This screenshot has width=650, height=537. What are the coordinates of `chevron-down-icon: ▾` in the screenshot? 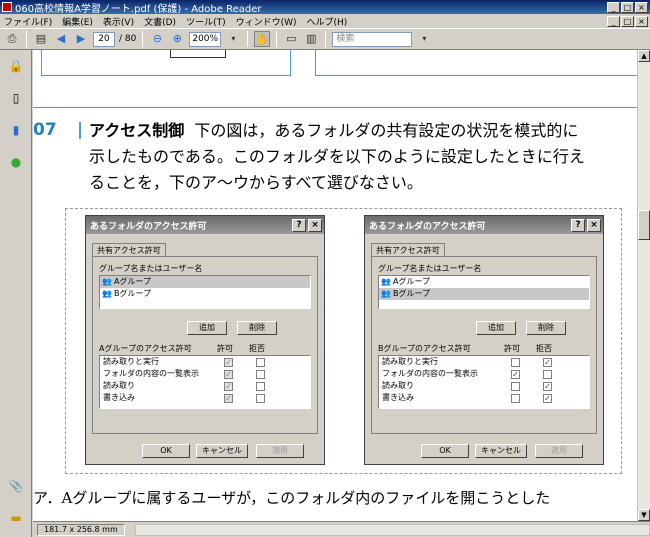 It's located at (233, 39).